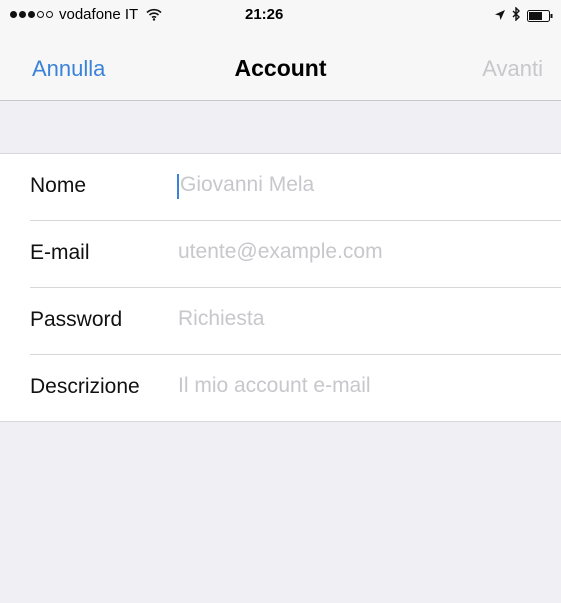  I want to click on form-row-description: Descrizione, so click(280, 388).